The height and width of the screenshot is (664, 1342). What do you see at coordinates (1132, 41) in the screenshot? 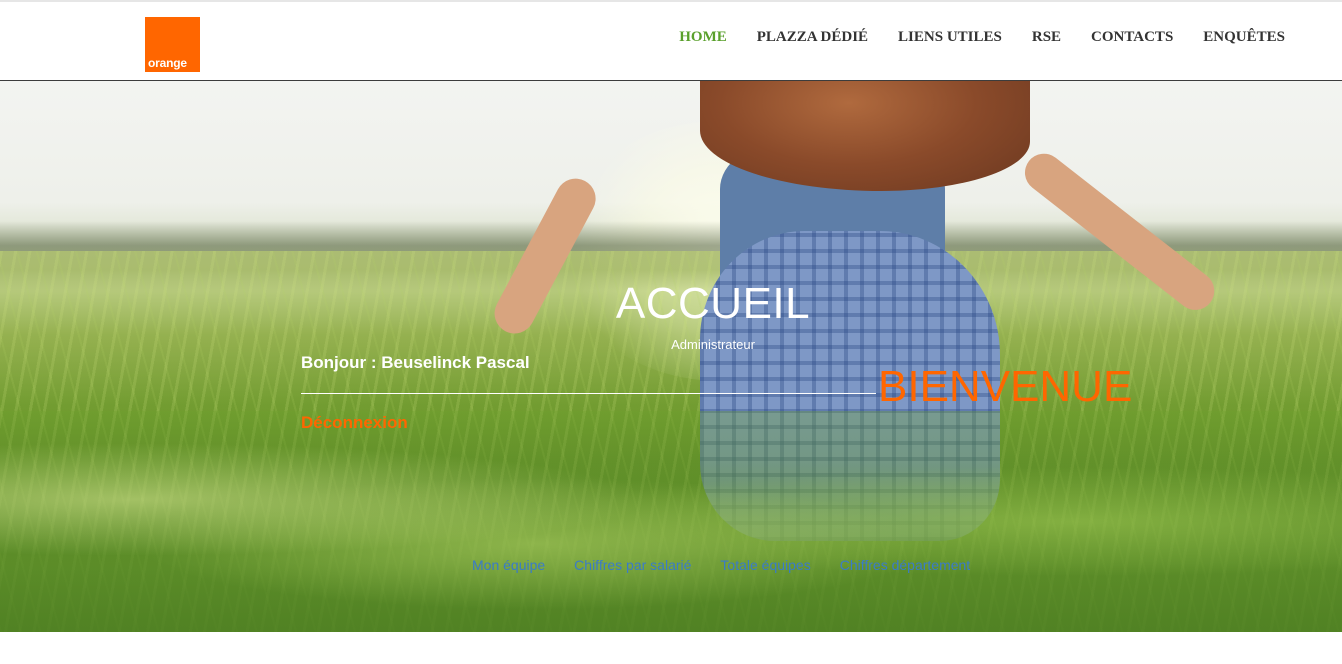
I see `nav-item-contacts: CONTACTS` at bounding box center [1132, 41].